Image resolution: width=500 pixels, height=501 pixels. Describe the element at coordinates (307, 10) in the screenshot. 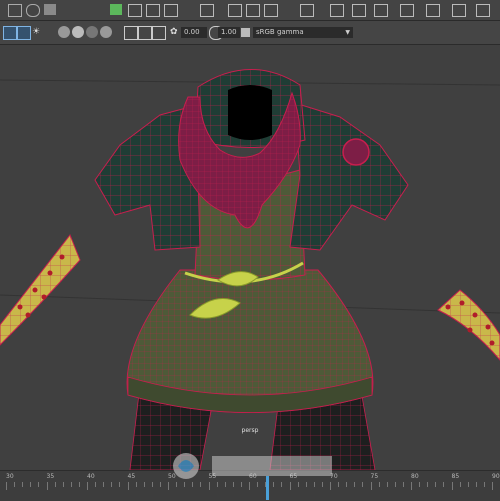

I see `hypershade-icon` at that location.